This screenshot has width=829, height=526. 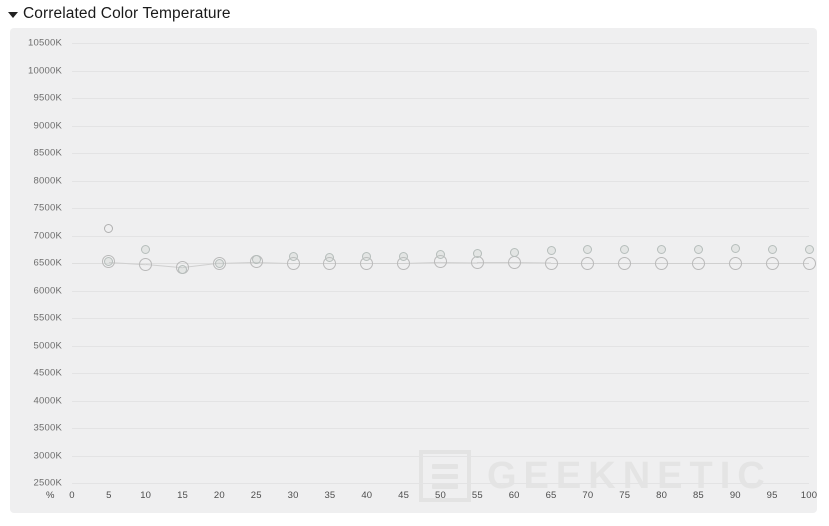 What do you see at coordinates (47, 400) in the screenshot?
I see `y-axis-tick-label: 4000K` at bounding box center [47, 400].